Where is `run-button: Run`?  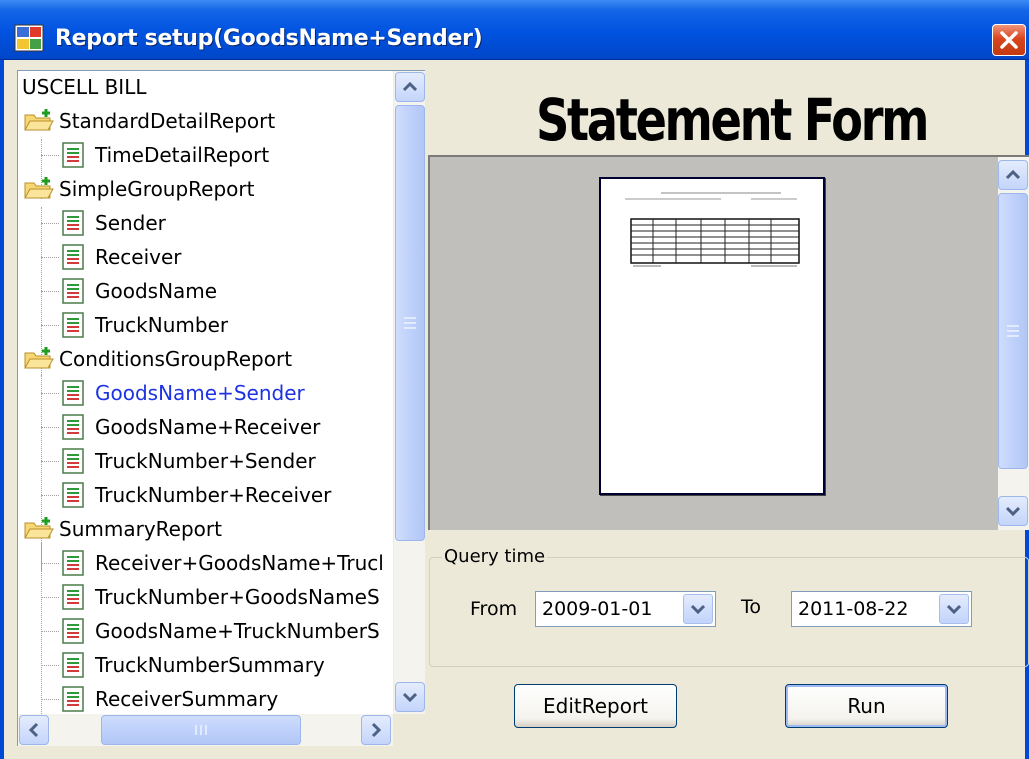 run-button: Run is located at coordinates (866, 706).